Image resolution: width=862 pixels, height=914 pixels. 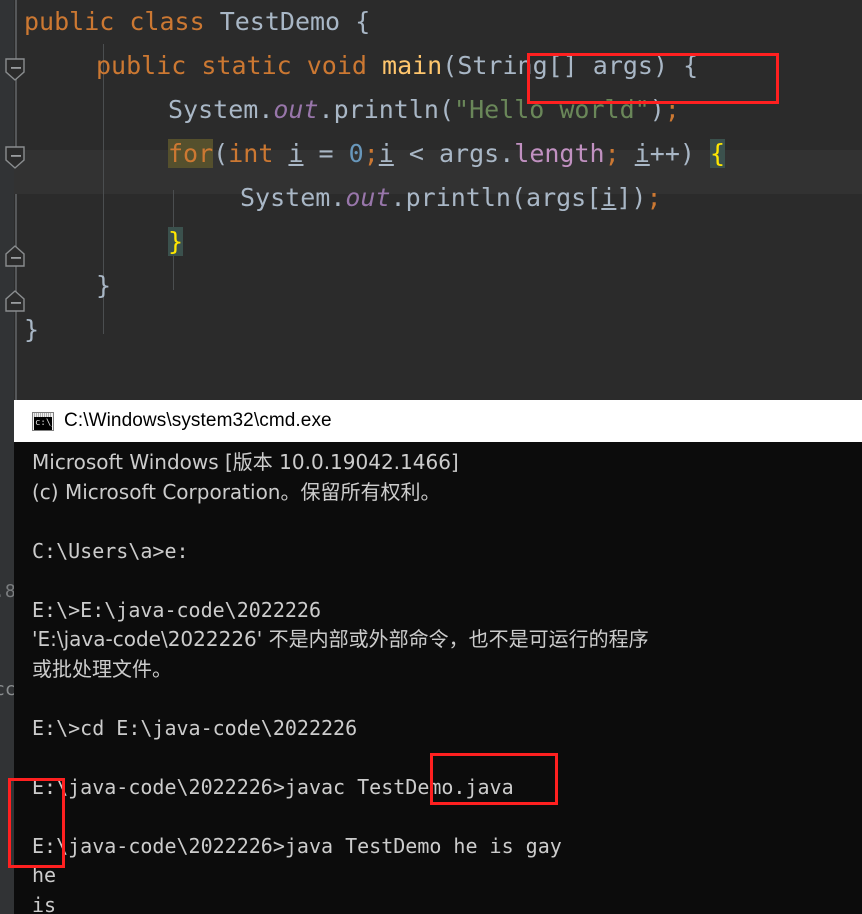 What do you see at coordinates (110, 550) in the screenshot?
I see `terminal-line: C:\Users\a>e:` at bounding box center [110, 550].